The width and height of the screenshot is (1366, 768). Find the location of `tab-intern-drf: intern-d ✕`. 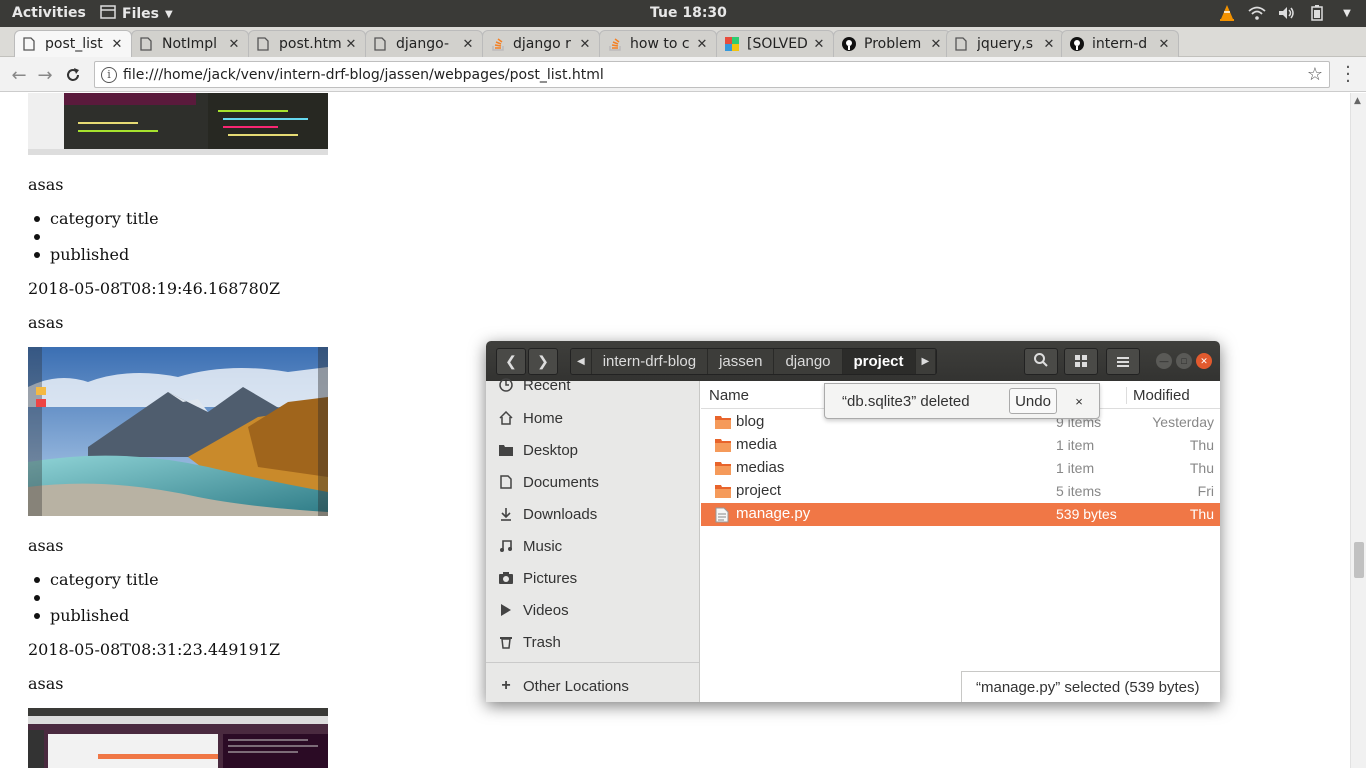

tab-intern-drf: intern-d ✕ is located at coordinates (1120, 43).